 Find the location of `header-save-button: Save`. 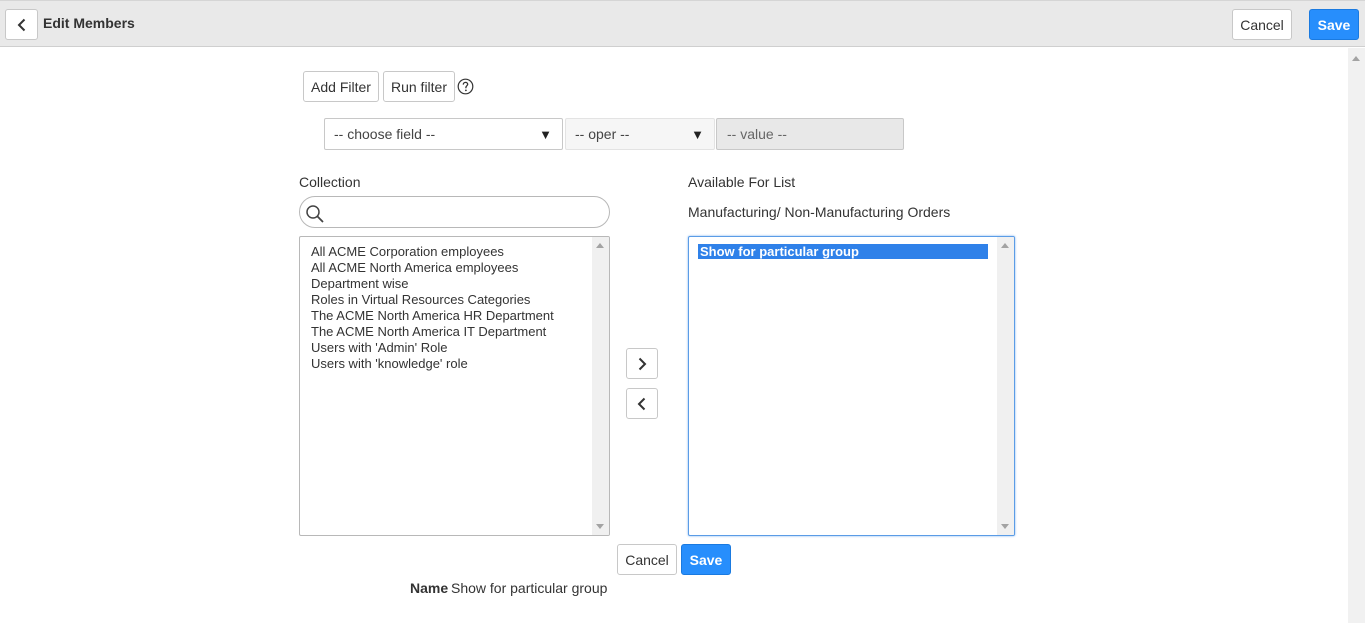

header-save-button: Save is located at coordinates (1334, 24).